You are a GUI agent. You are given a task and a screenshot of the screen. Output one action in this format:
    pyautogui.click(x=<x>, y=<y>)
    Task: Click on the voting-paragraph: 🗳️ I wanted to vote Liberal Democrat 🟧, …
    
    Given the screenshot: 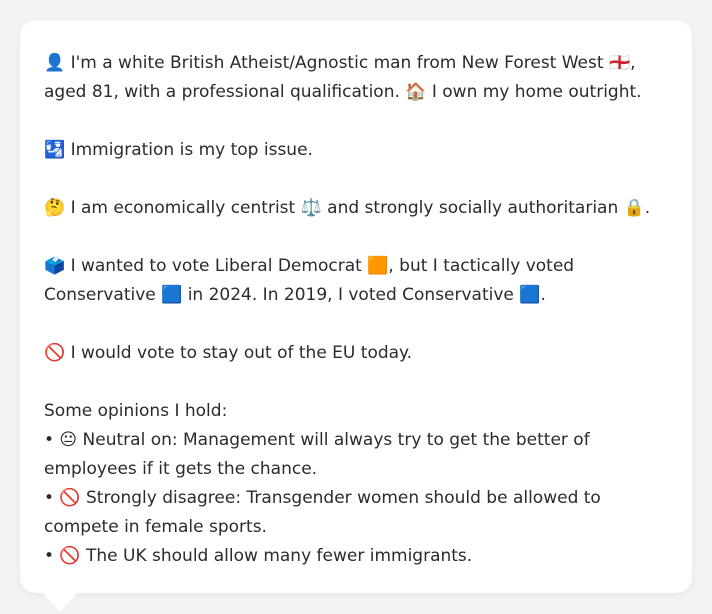 What is the action you would take?
    pyautogui.click(x=309, y=280)
    